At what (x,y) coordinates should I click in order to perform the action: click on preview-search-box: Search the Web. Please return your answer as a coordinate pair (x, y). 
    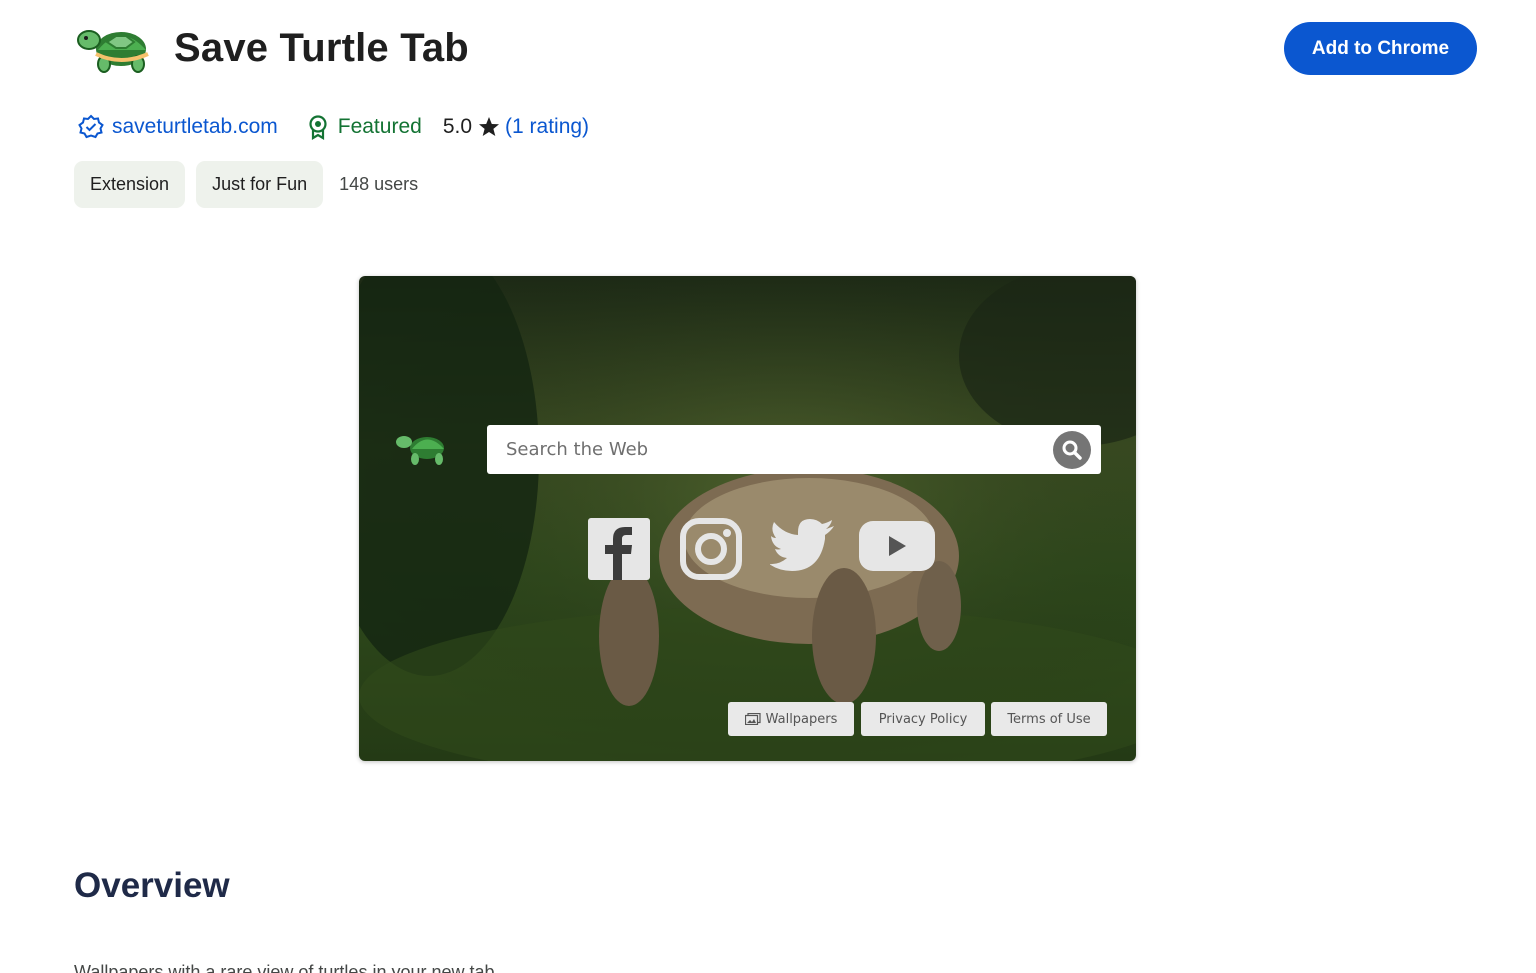
    Looking at the image, I should click on (794, 449).